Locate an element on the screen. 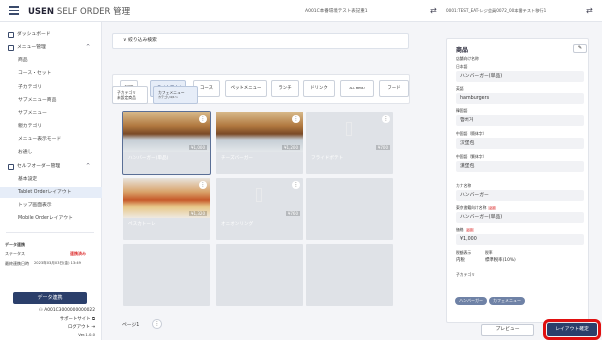  sync-status-value: 連携済み is located at coordinates (78, 253).